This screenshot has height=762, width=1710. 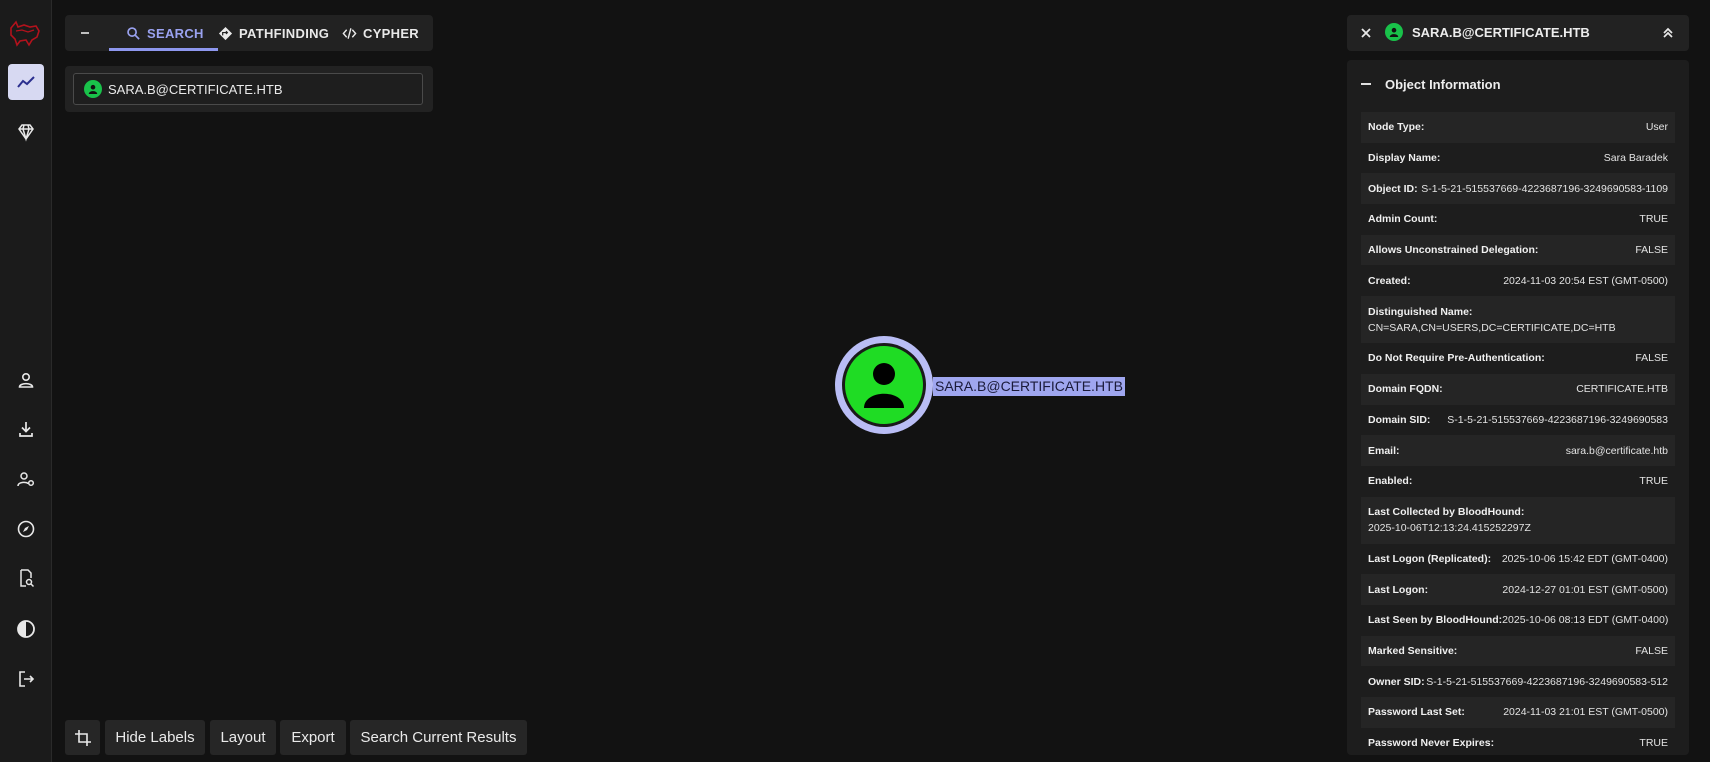 I want to click on property-key: Last Logon (Replicated):, so click(x=1430, y=558).